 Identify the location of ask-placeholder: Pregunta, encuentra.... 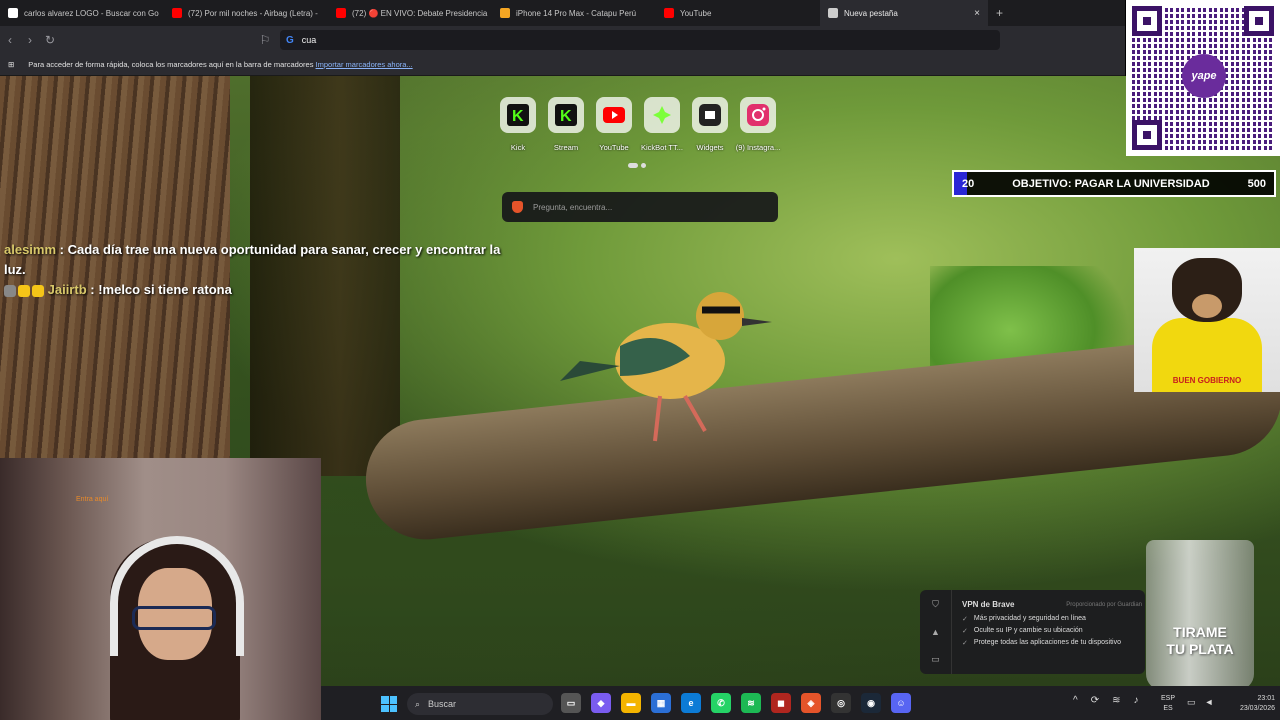
(573, 207).